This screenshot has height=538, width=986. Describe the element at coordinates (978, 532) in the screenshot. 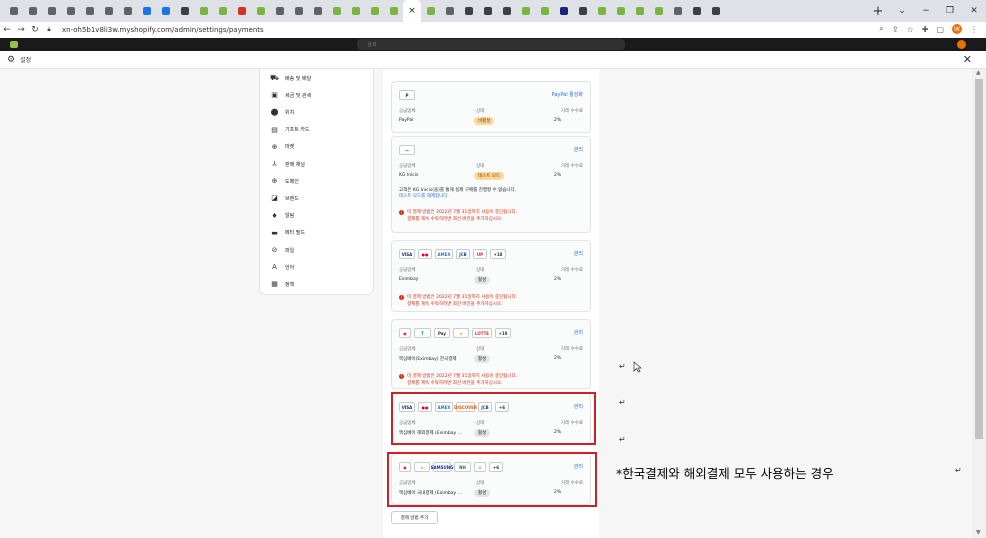

I see `scroll-down-icon: ▼` at that location.